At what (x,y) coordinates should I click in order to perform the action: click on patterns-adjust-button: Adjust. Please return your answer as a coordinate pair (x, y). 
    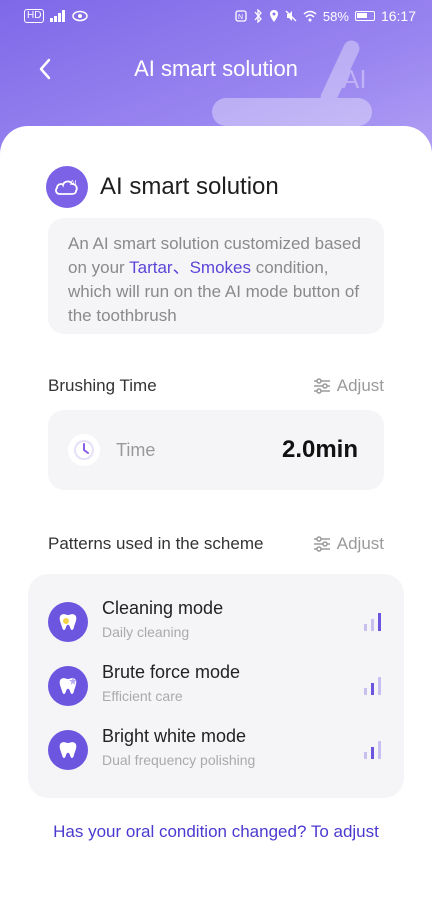
    Looking at the image, I should click on (348, 544).